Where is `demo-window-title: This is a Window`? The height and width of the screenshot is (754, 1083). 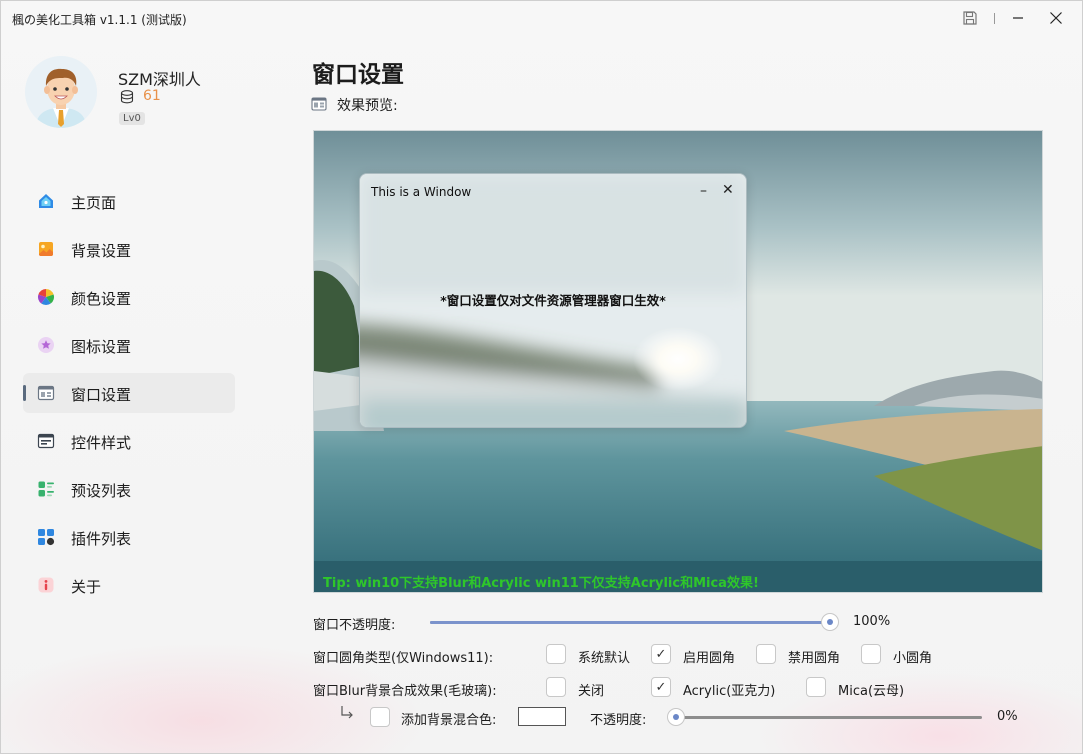
demo-window-title: This is a Window is located at coordinates (421, 192).